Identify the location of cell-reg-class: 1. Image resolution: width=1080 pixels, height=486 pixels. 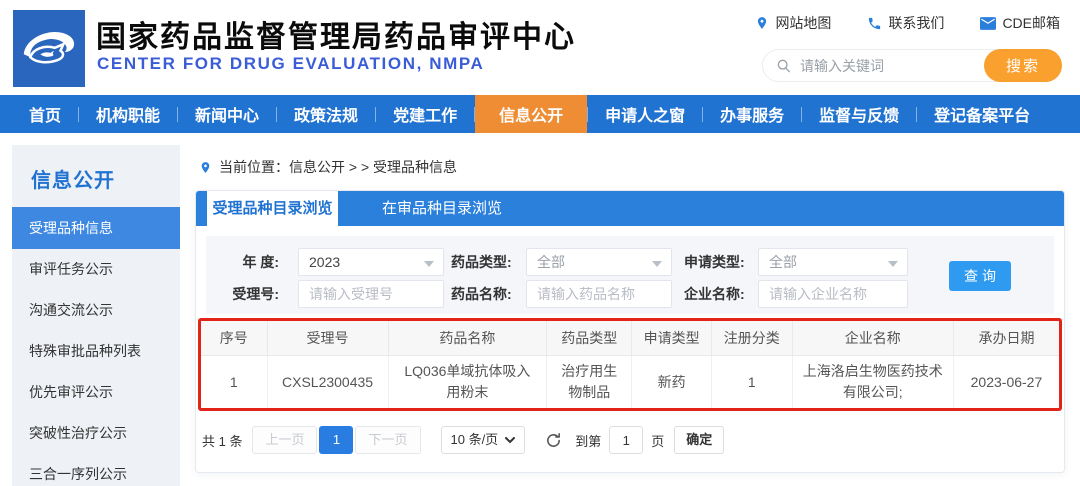
(752, 381).